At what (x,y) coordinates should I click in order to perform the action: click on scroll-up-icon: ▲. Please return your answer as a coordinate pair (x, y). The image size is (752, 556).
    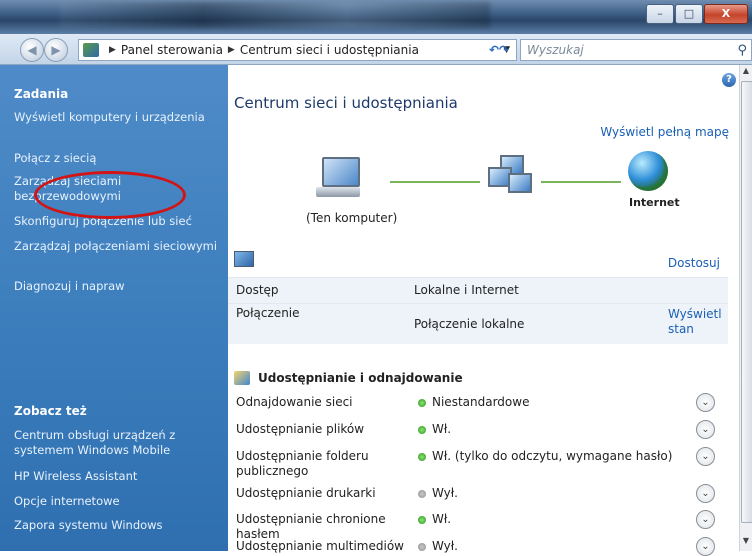
    Looking at the image, I should click on (746, 73).